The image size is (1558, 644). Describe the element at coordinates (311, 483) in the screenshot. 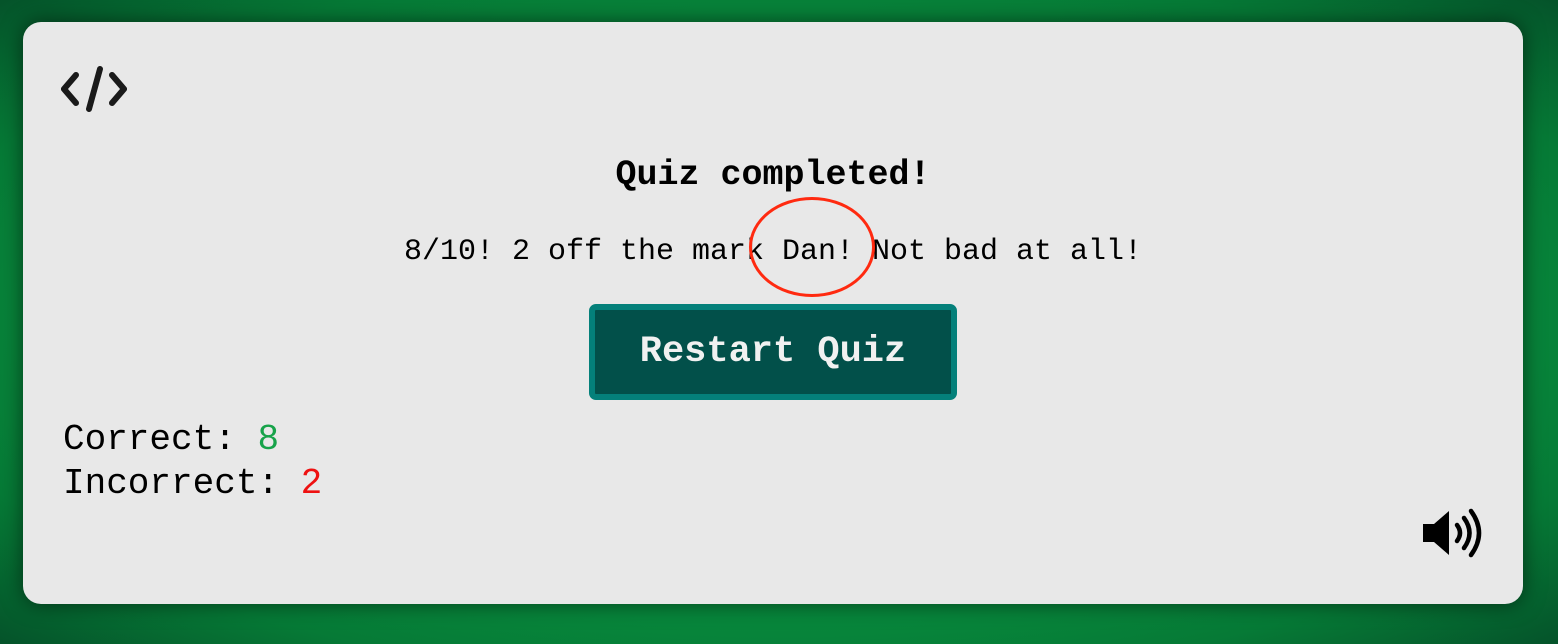

I see `incorrect-count: 2` at that location.